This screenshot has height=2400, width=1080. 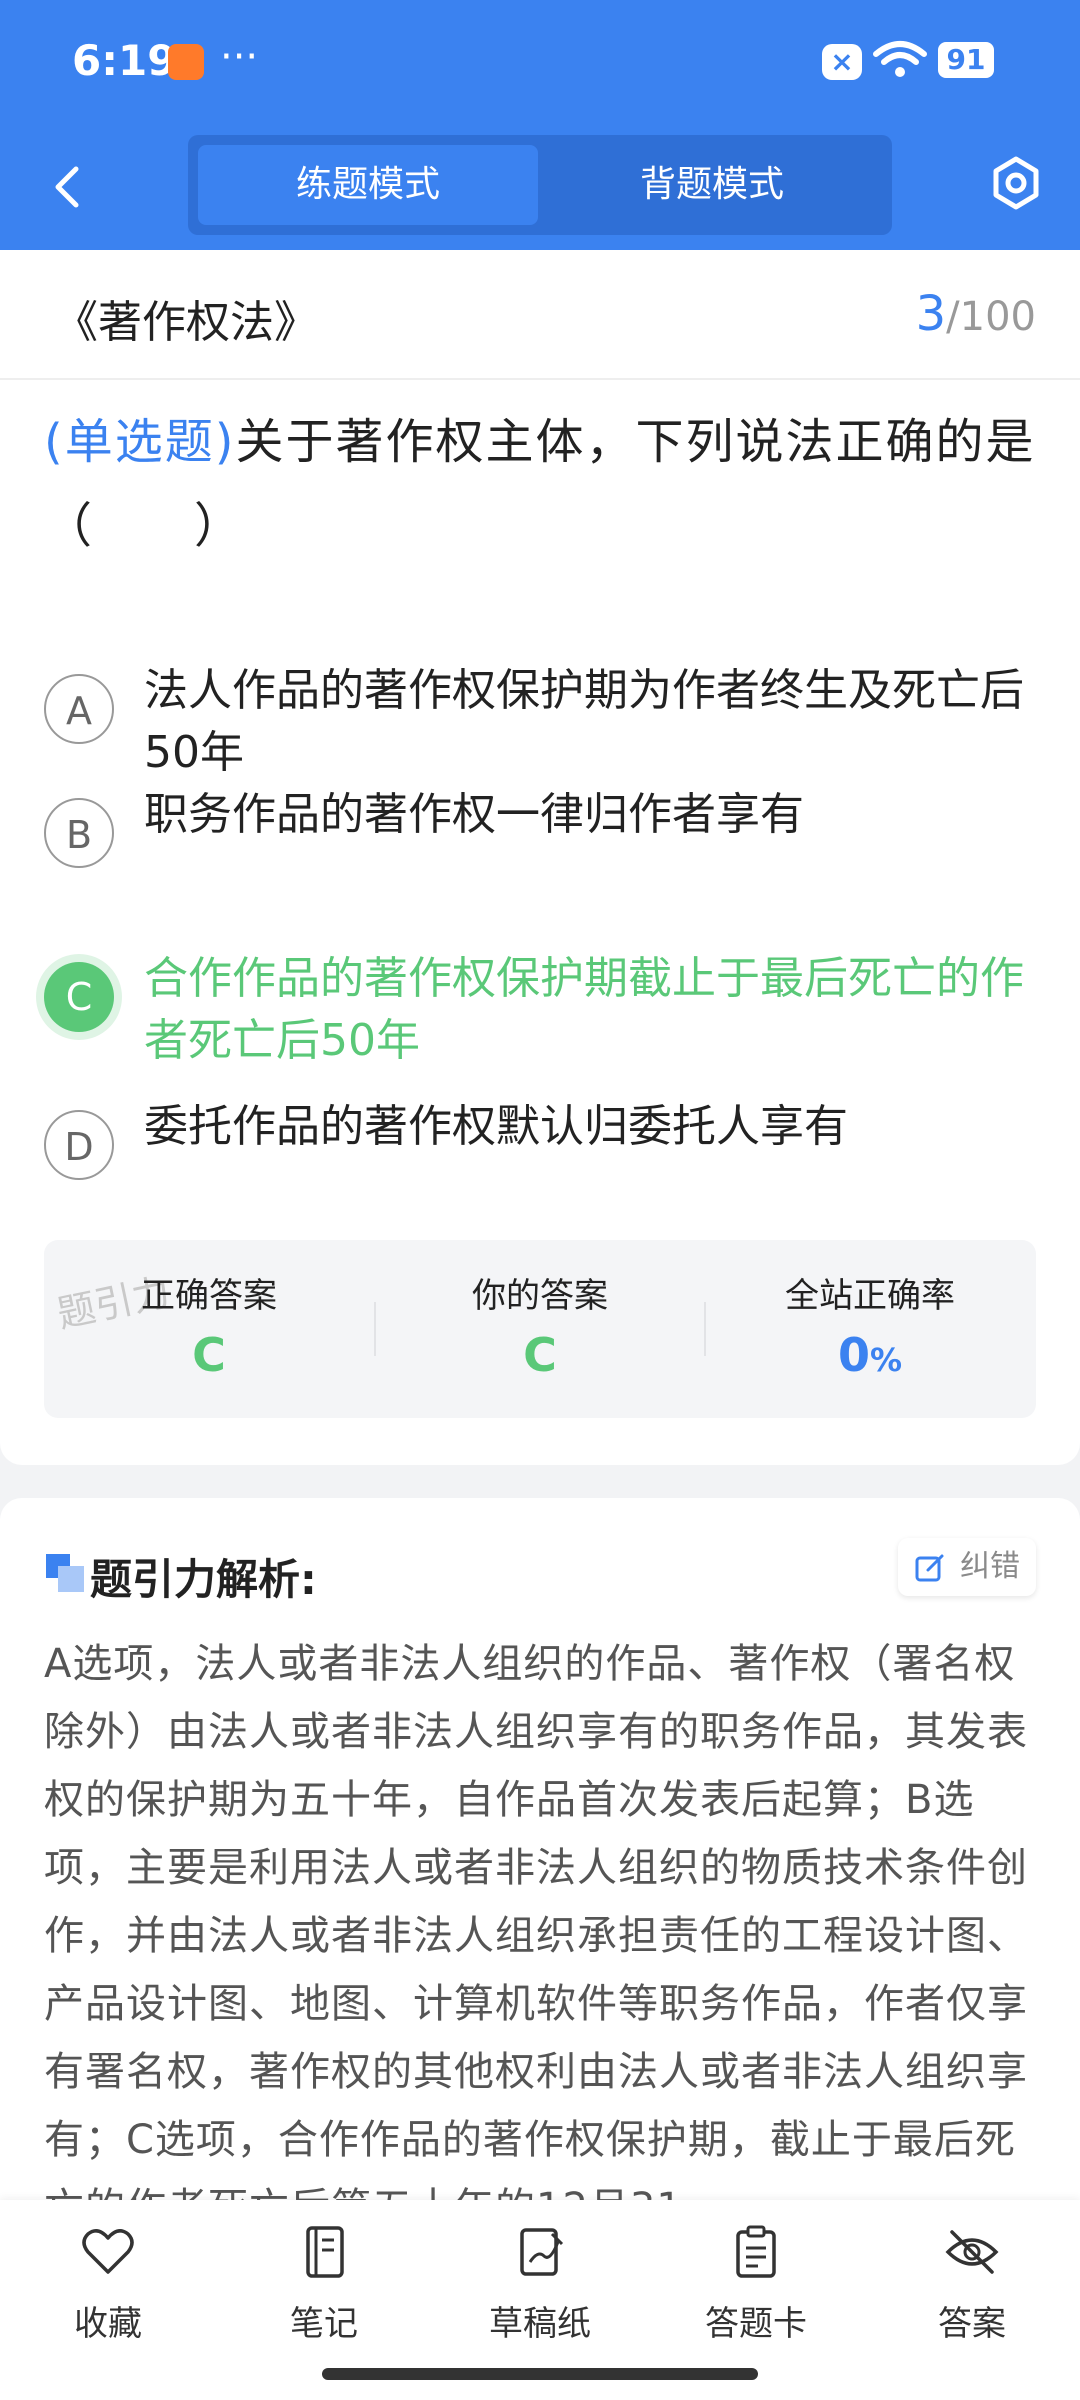 I want to click on your-answer-label: 你的答案, so click(x=540, y=1296).